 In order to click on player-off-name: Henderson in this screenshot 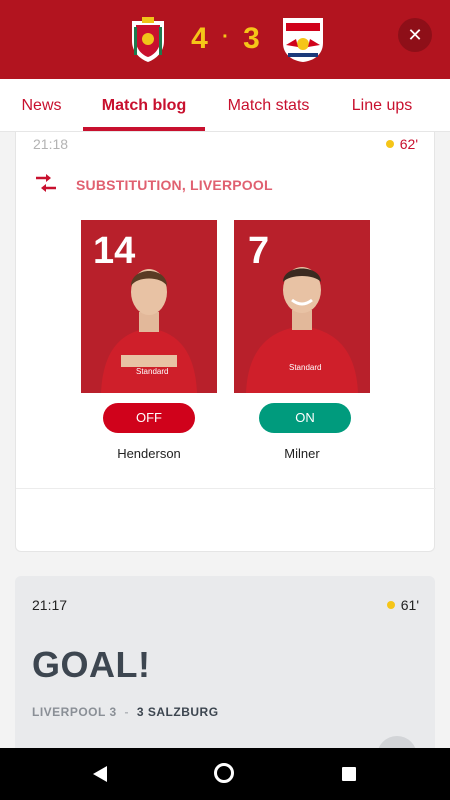, I will do `click(149, 453)`.